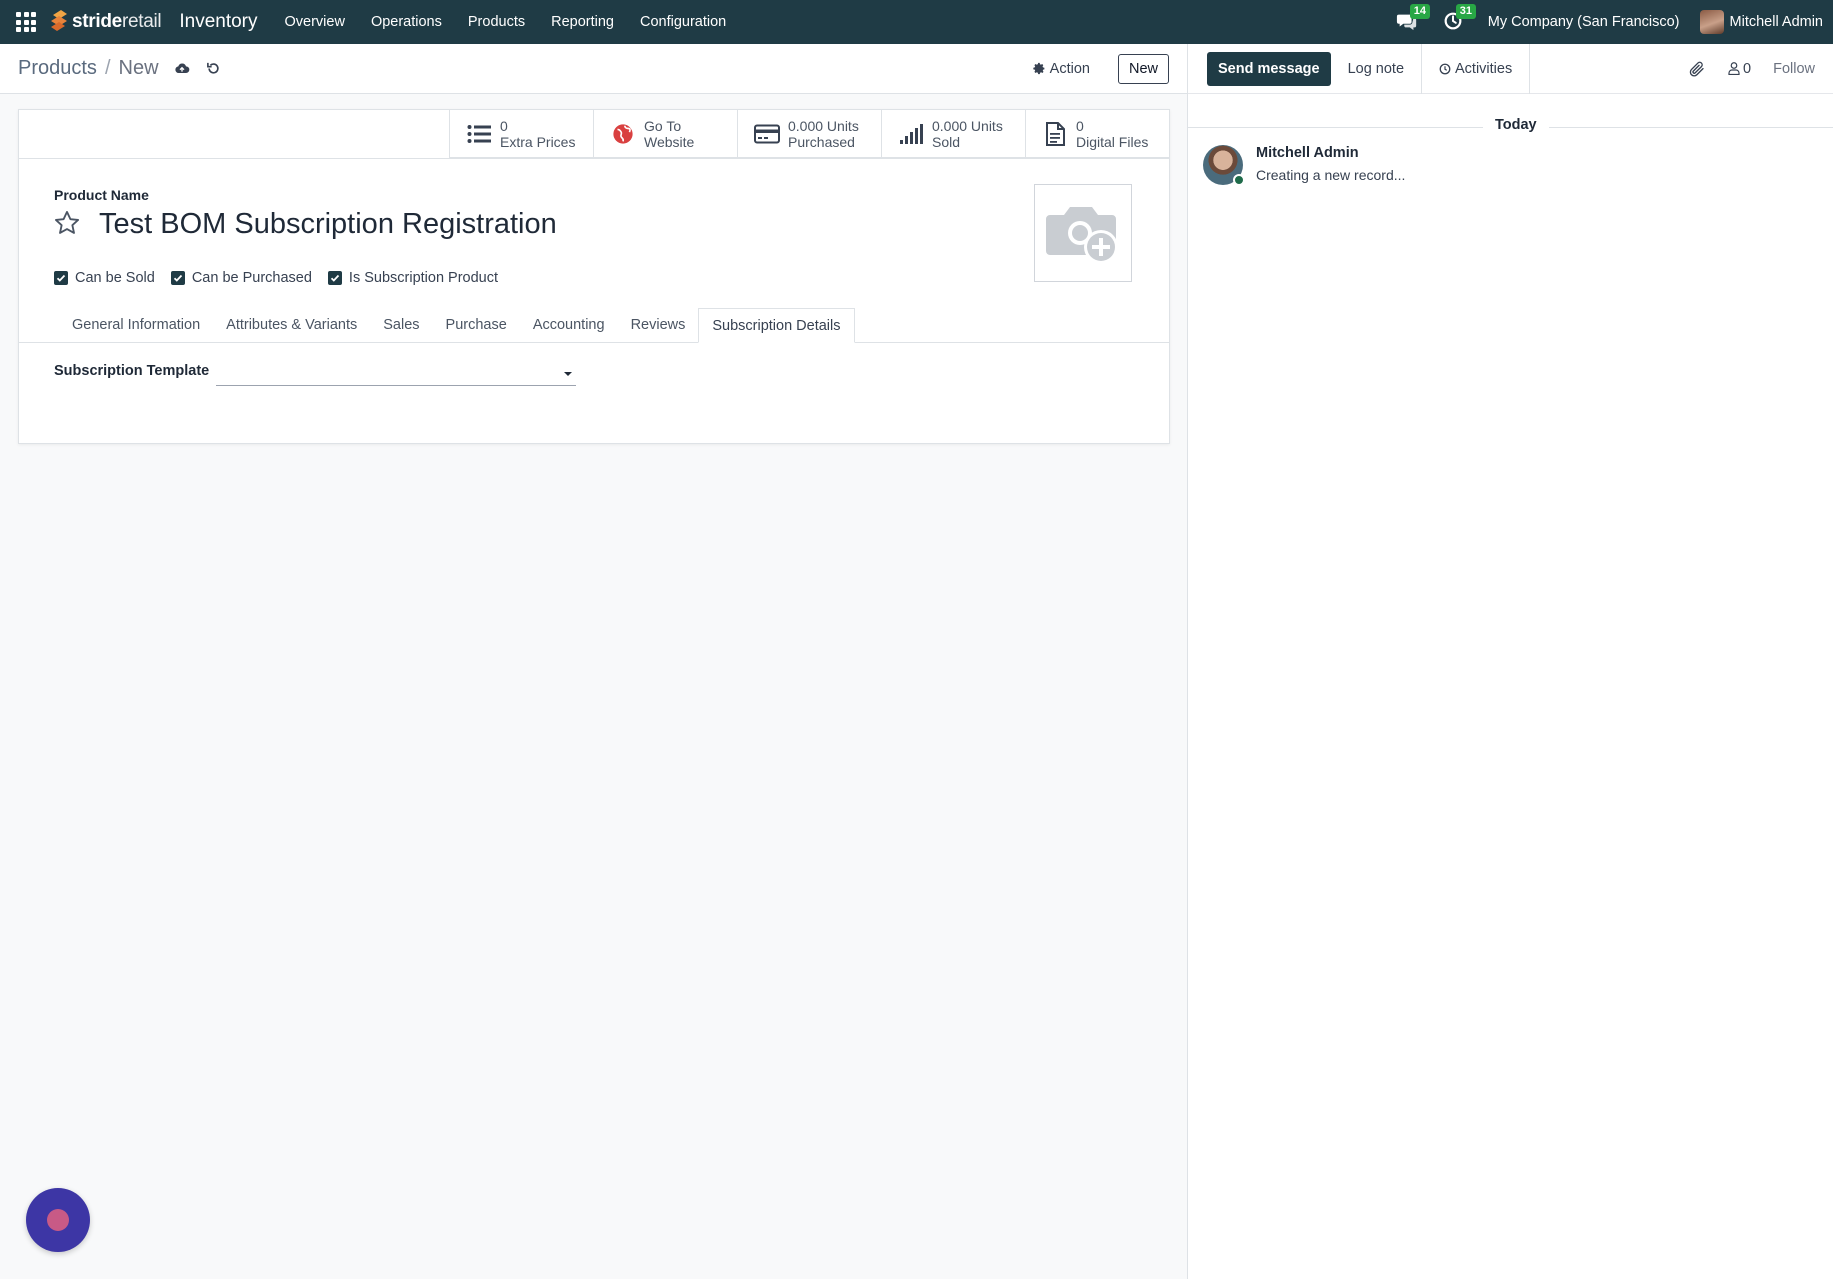  I want to click on online-status-icon, so click(1239, 180).